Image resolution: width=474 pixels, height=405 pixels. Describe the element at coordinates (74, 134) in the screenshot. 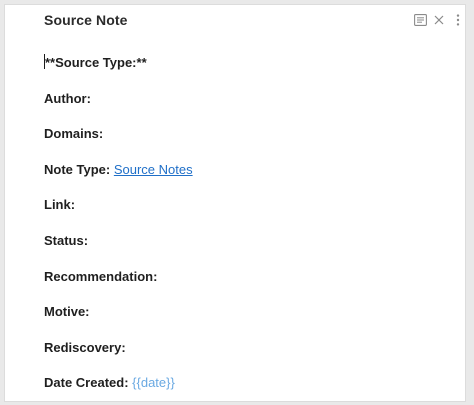

I see `domains-label: Domains:` at that location.